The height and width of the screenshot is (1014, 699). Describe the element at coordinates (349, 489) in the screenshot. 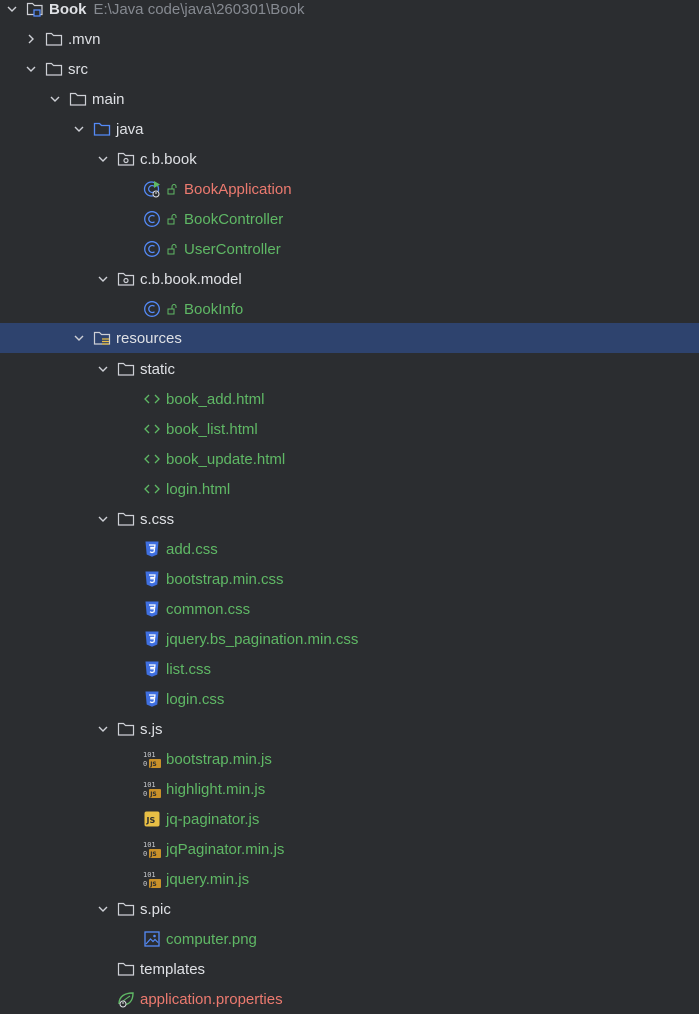

I see `tree-row-login-html: login.html` at that location.